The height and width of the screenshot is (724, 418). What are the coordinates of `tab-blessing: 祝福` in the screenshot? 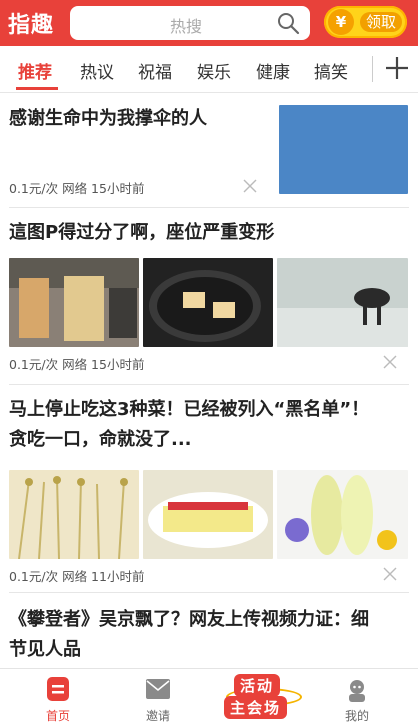 It's located at (155, 70).